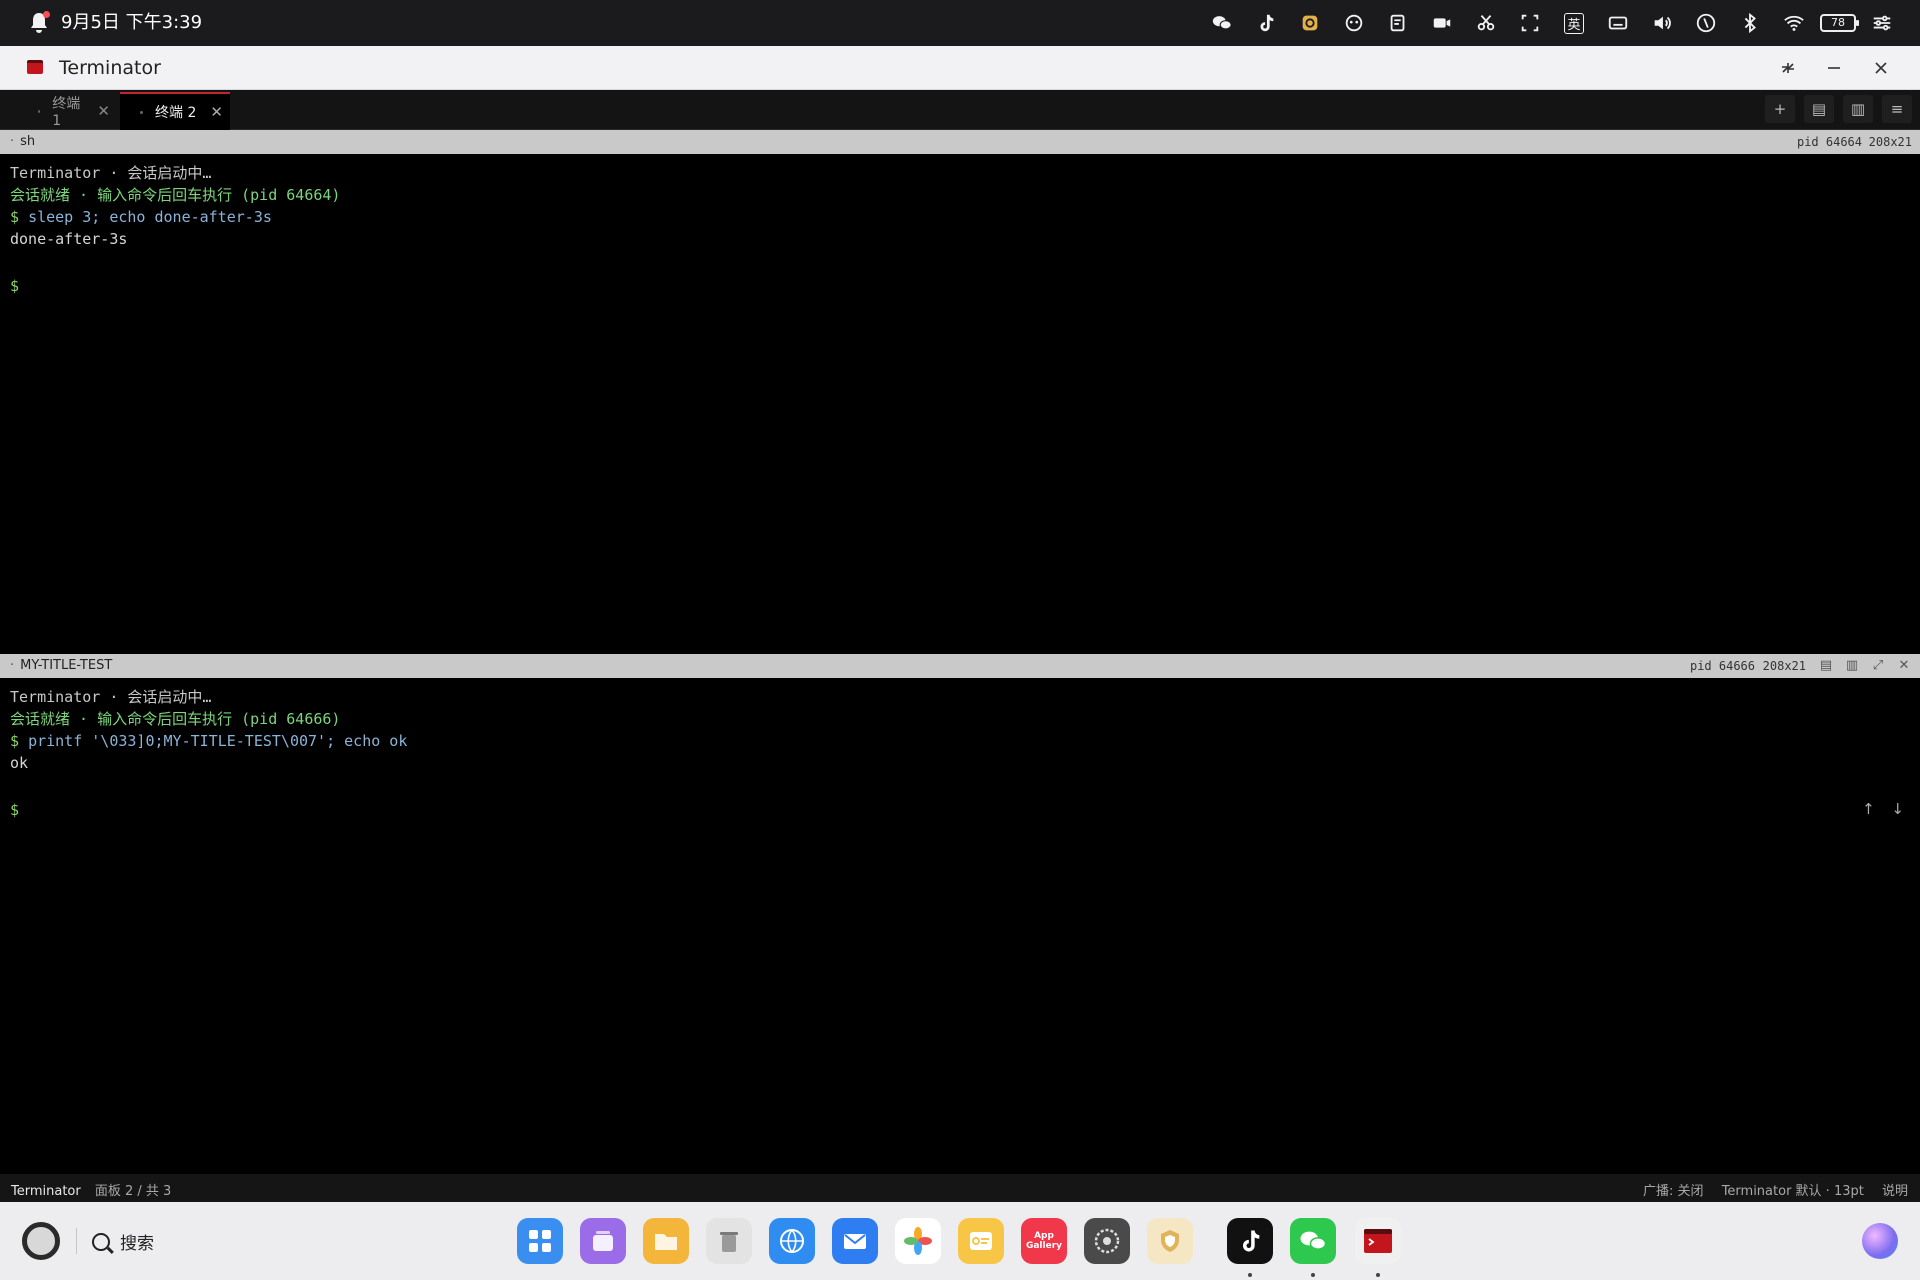 The height and width of the screenshot is (1280, 1920). I want to click on screen-record-icon, so click(1442, 23).